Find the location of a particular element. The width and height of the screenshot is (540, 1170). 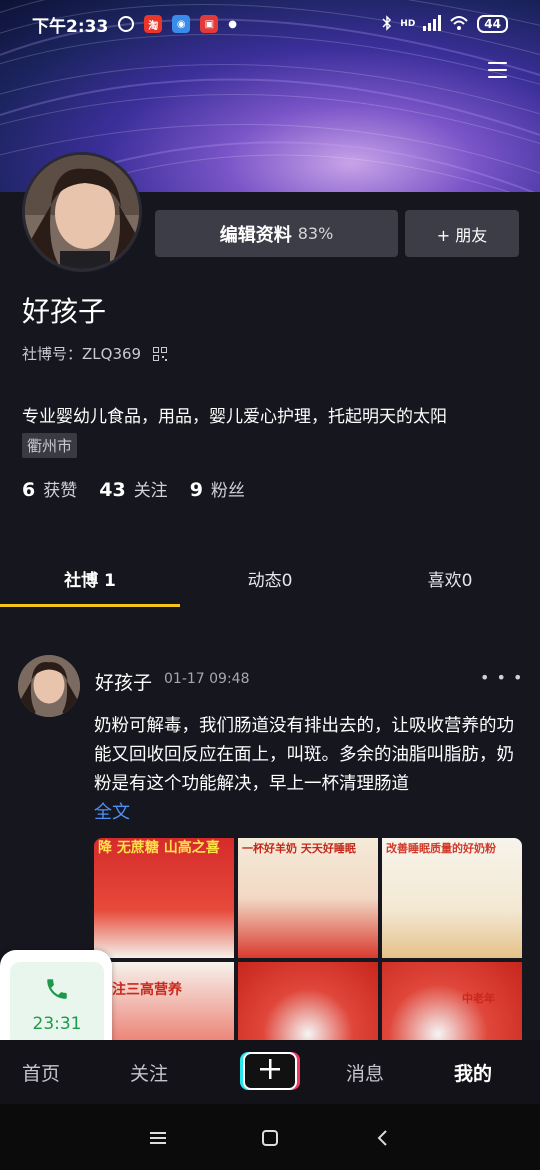

profile-avatar is located at coordinates (82, 212).